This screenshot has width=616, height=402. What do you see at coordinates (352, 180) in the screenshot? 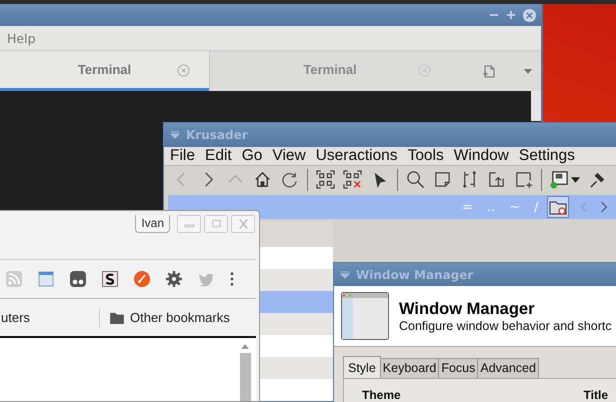
I see `unselect-group-icon` at bounding box center [352, 180].